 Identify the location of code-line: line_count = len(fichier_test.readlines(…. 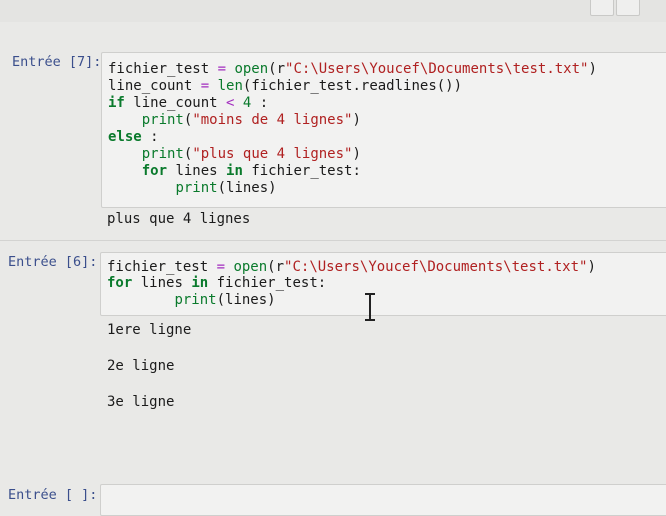
(285, 86).